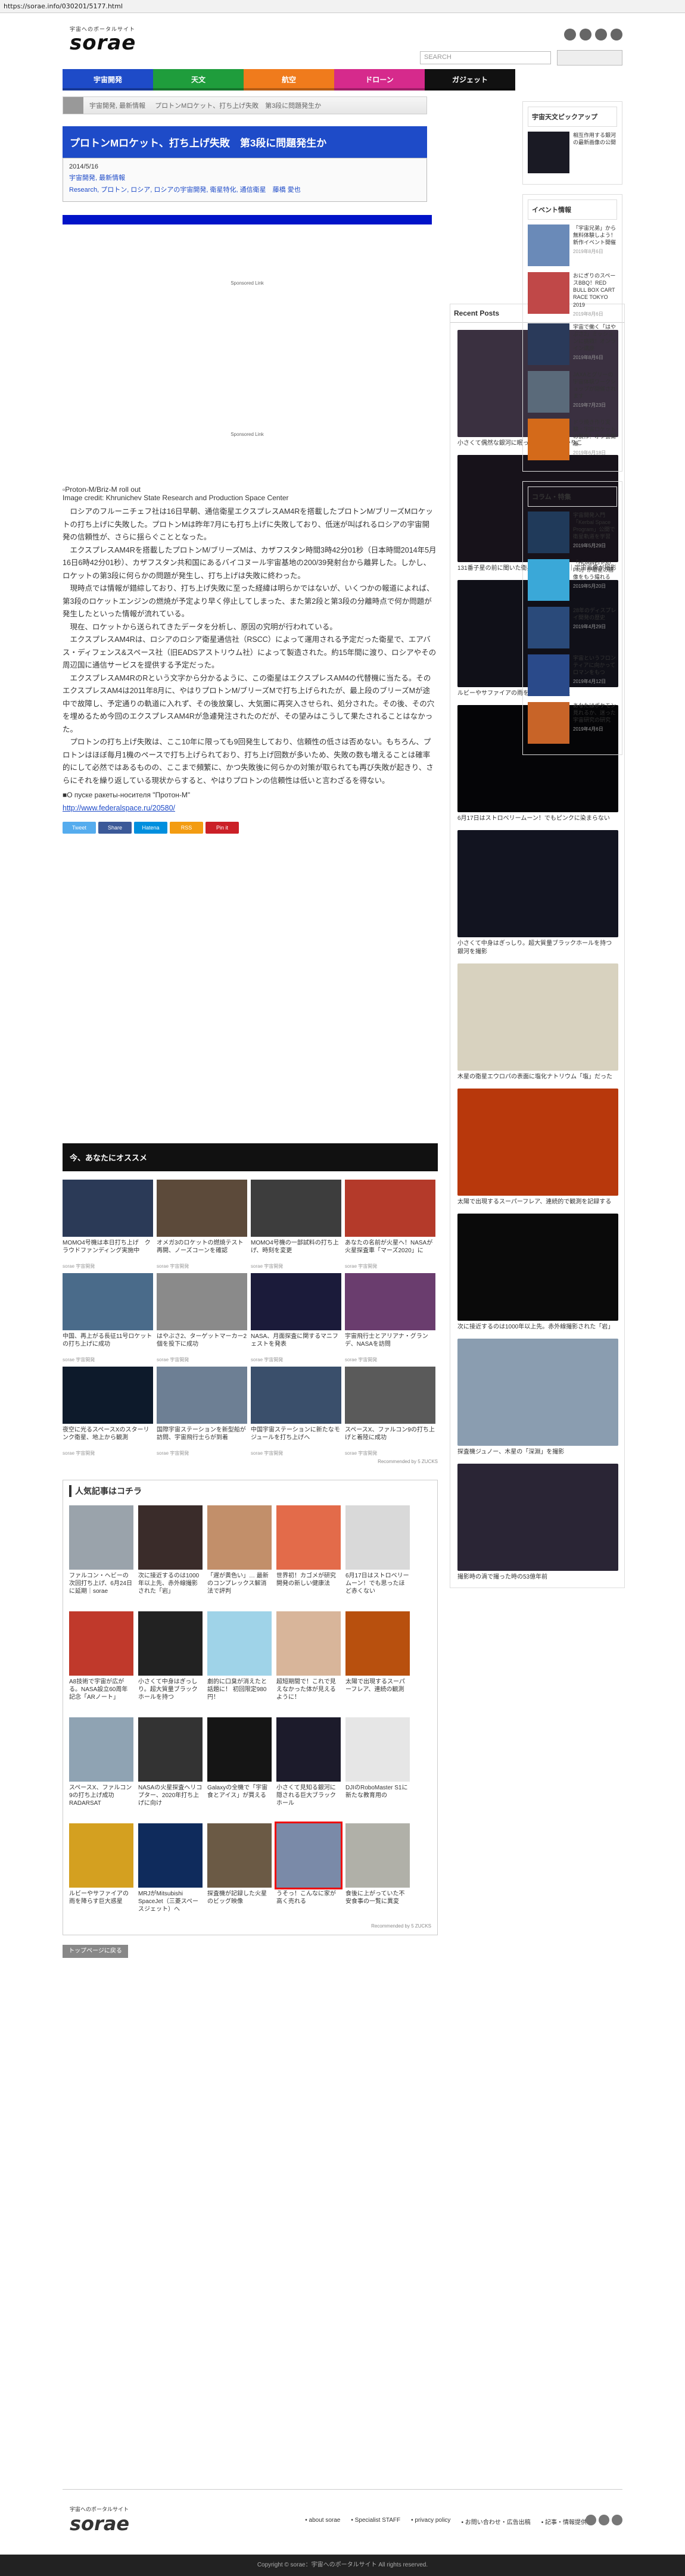 The image size is (685, 2576). What do you see at coordinates (186, 828) in the screenshot?
I see `share-button: RSS` at bounding box center [186, 828].